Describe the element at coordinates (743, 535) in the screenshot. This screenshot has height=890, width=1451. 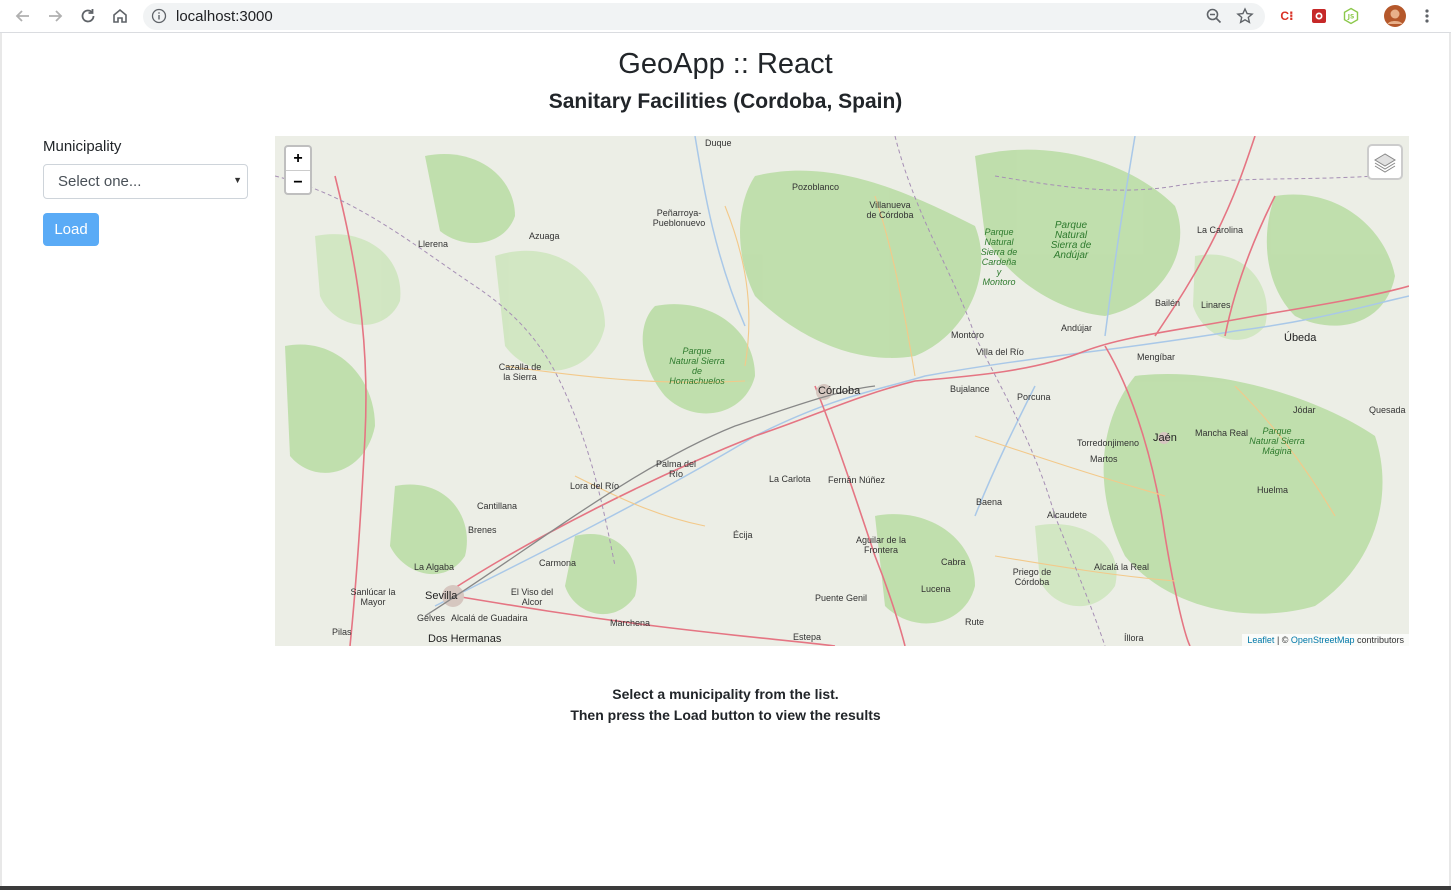
I see `place-label: Écija` at that location.